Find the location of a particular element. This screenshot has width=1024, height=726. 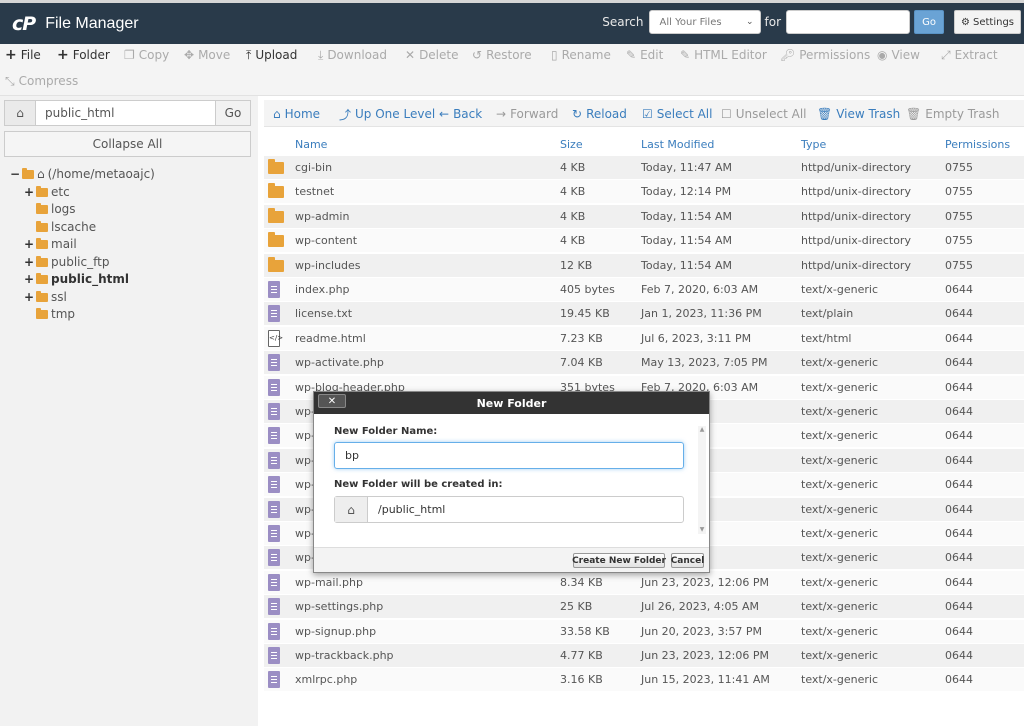

permissions-button: 🔑︎ Permissions is located at coordinates (825, 55).